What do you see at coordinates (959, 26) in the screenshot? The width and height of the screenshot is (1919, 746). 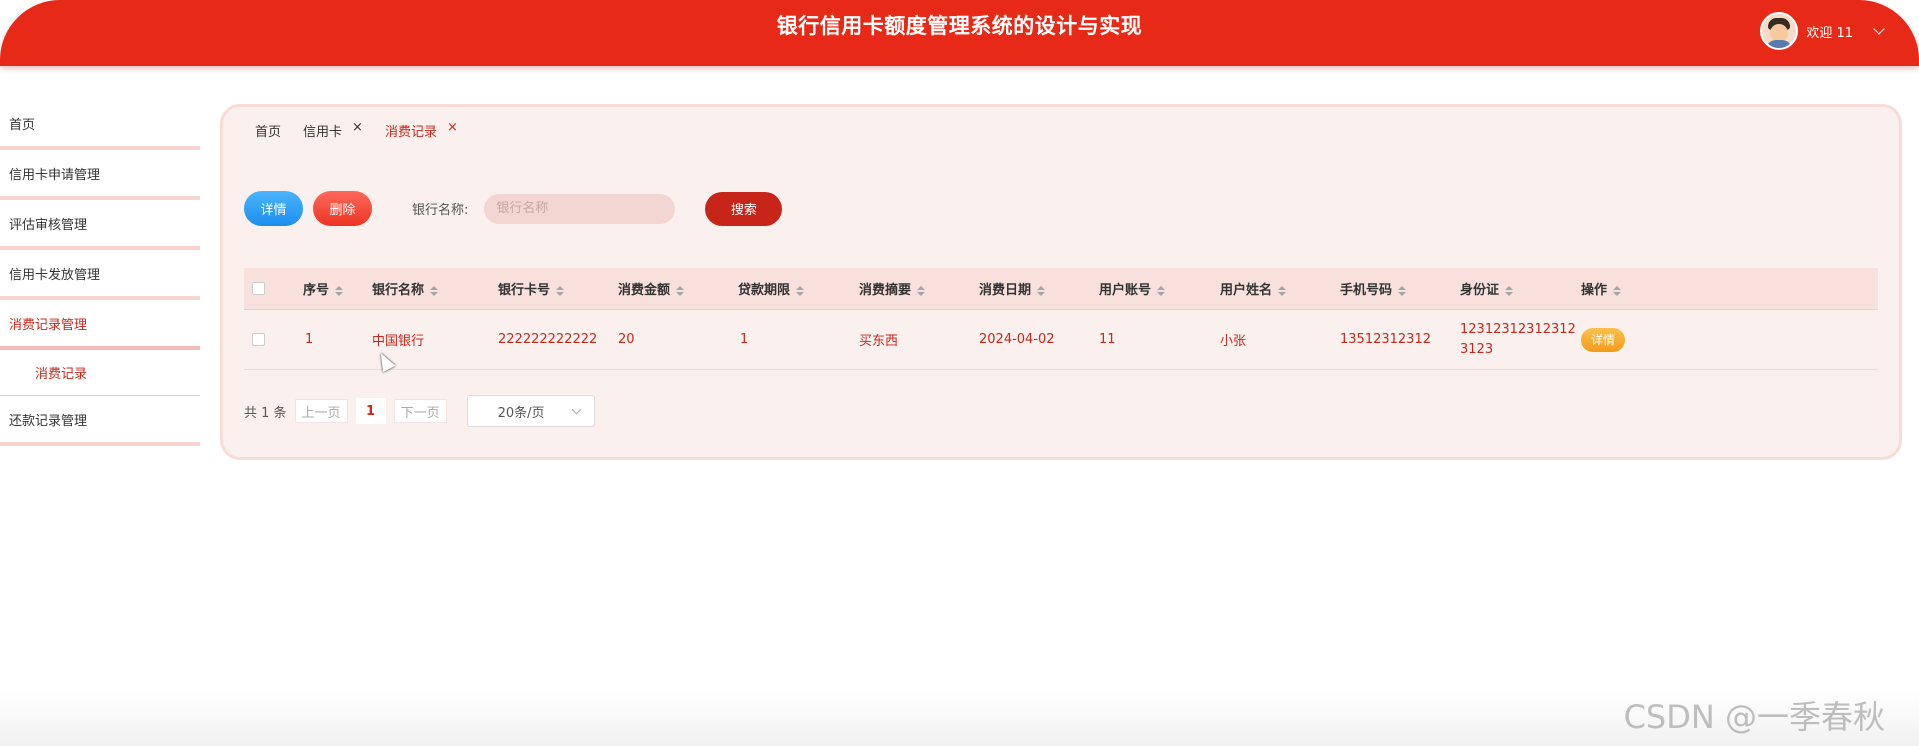 I see `app-title: 银行信用卡额度管理系统的设计与实现` at bounding box center [959, 26].